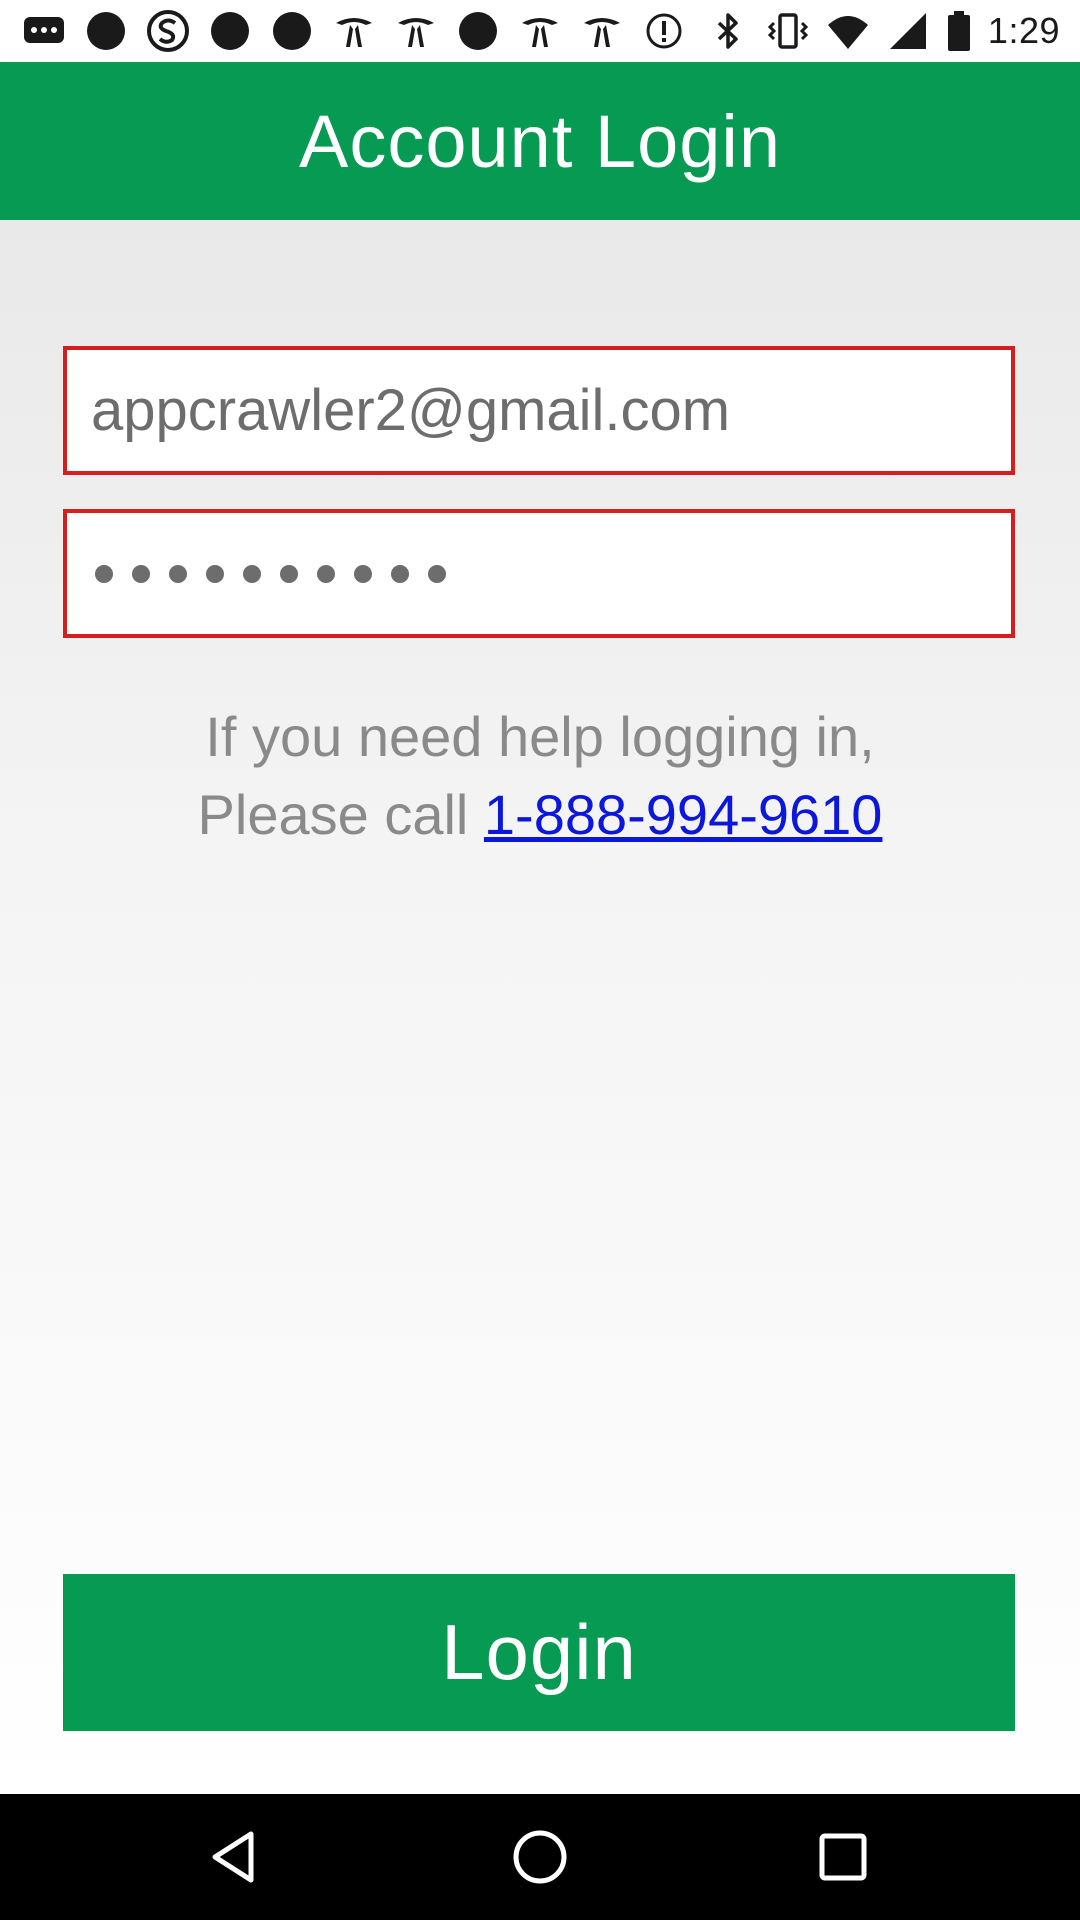 The height and width of the screenshot is (1920, 1080). What do you see at coordinates (883, 31) in the screenshot?
I see `status-bar-system: 1:29` at bounding box center [883, 31].